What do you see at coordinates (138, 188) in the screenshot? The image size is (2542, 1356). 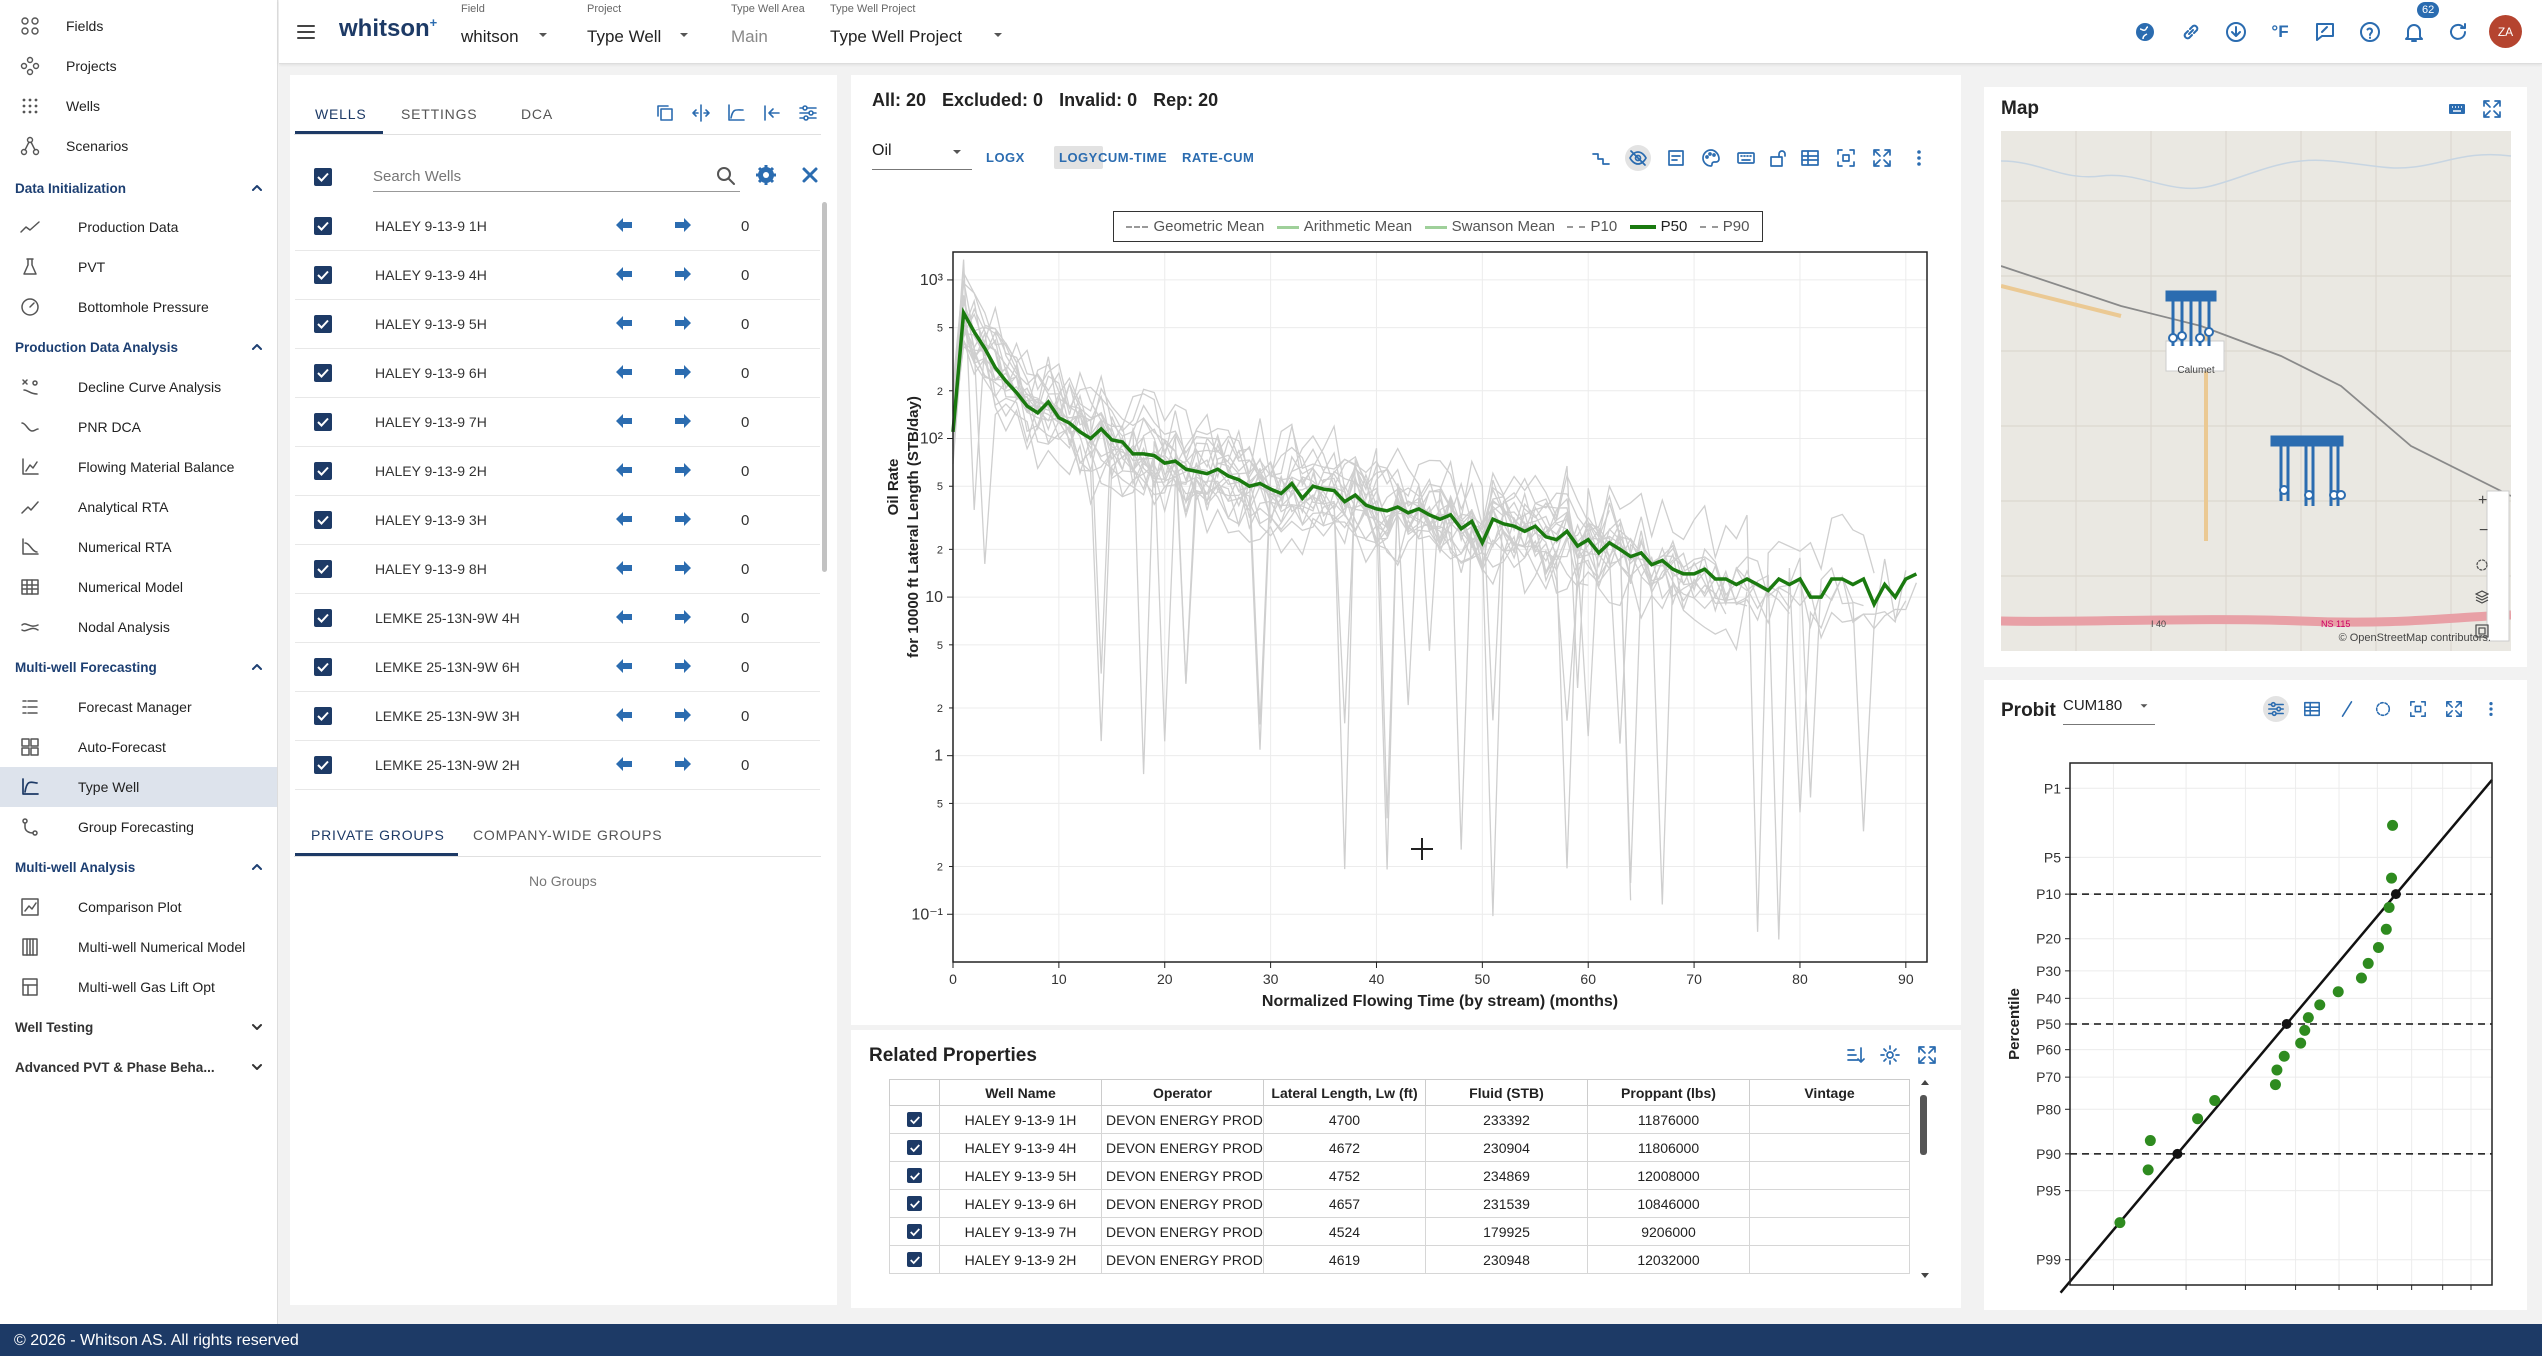 I see `section-data-initialization: Data Initialization` at bounding box center [138, 188].